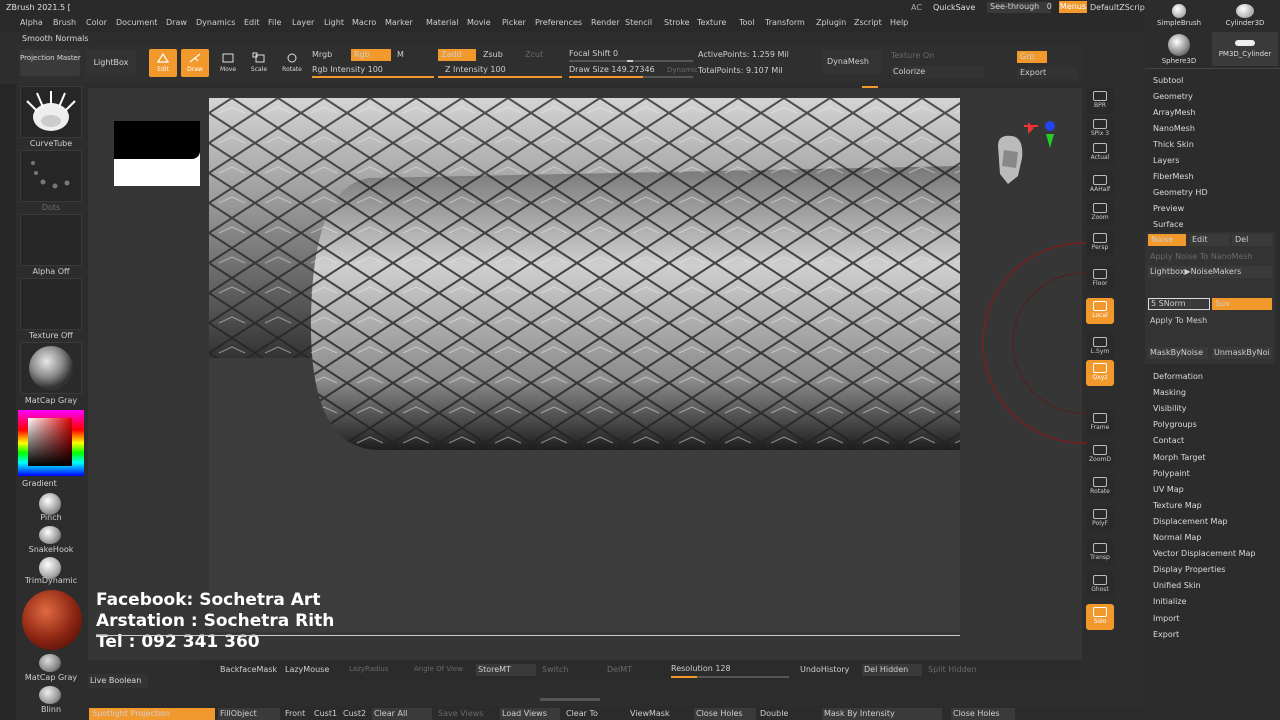 This screenshot has height=720, width=1280. Describe the element at coordinates (1073, 7) in the screenshot. I see `menus-button: Menus` at that location.